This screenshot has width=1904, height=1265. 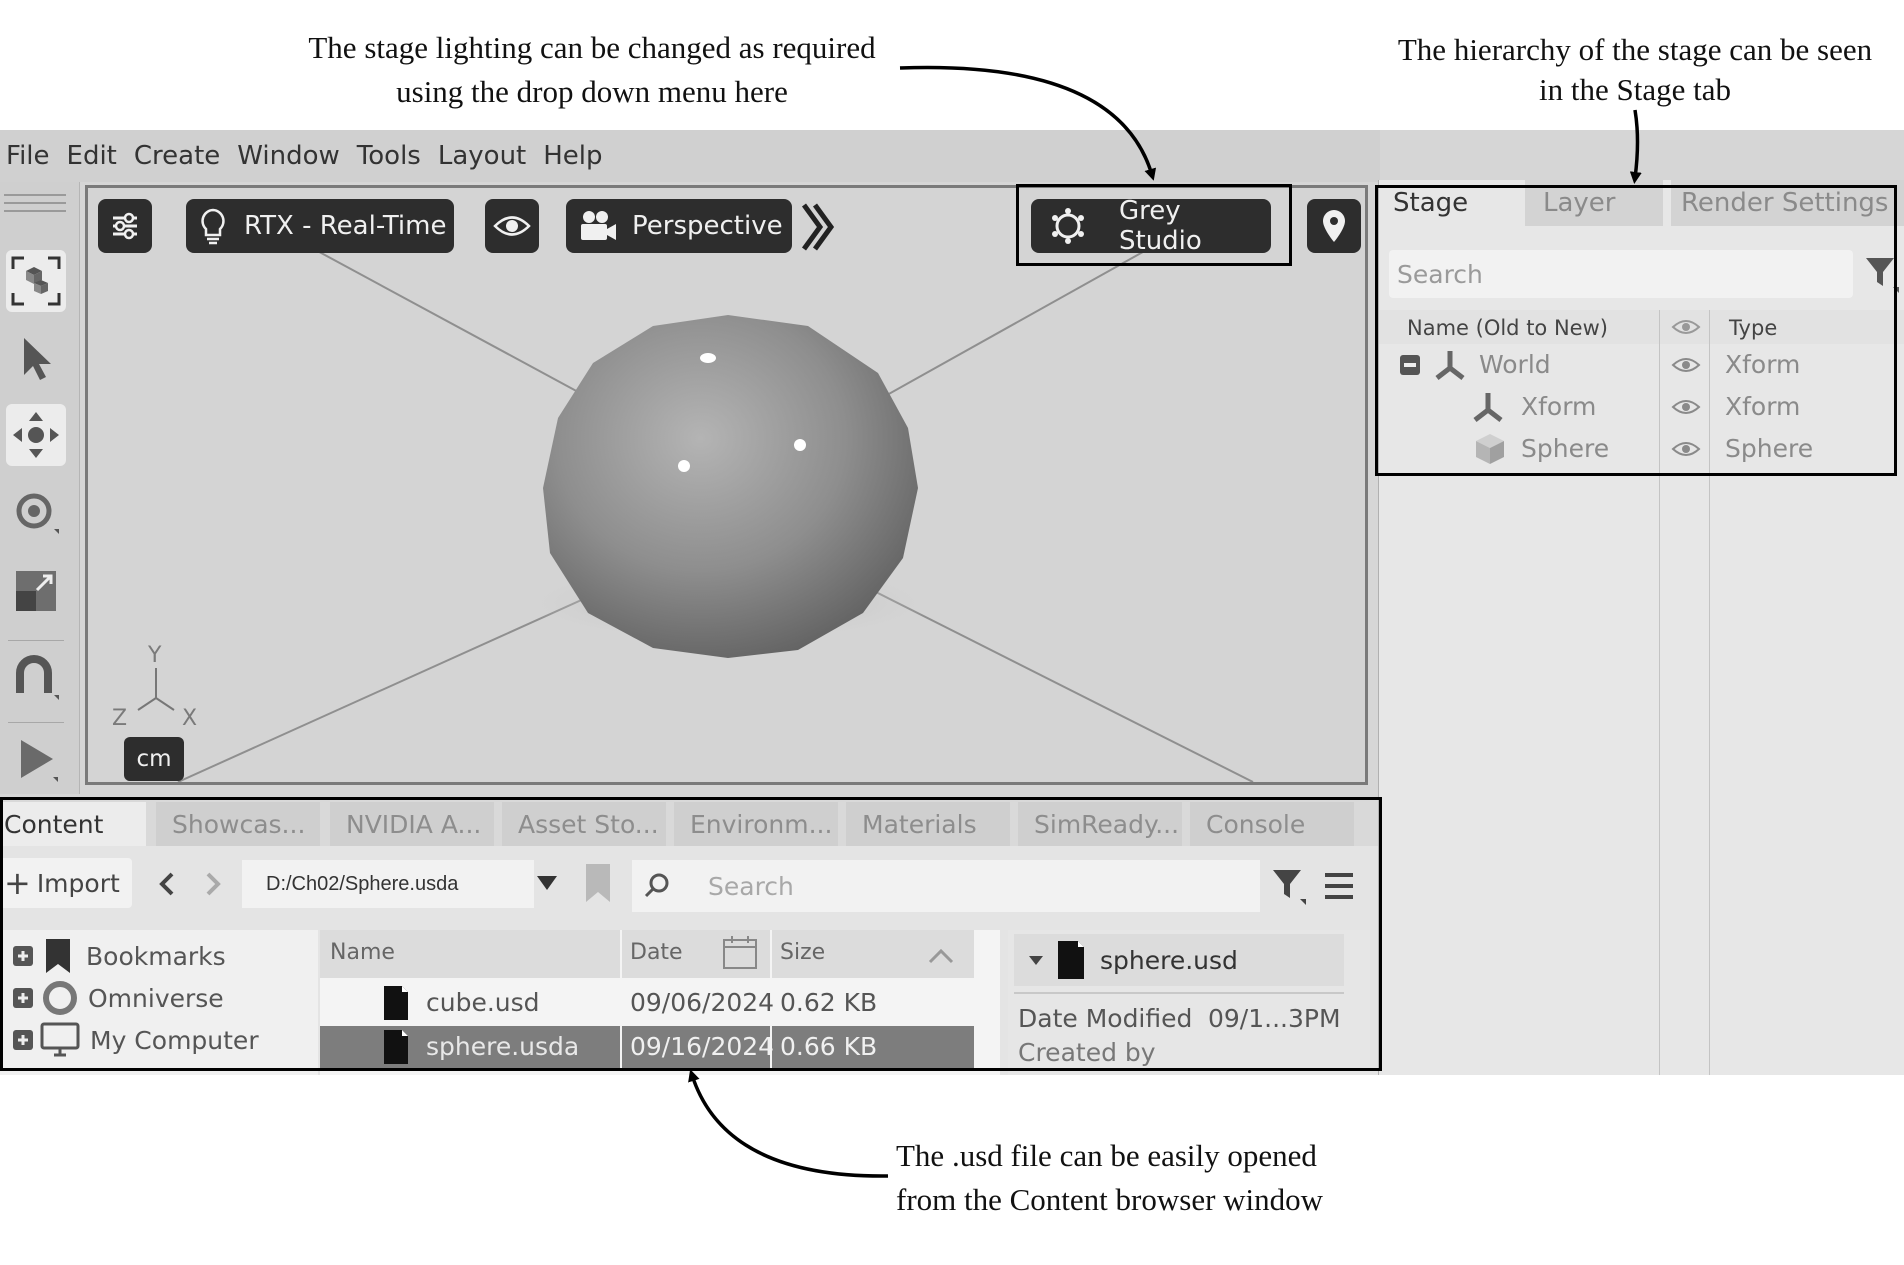 I want to click on visibility-button, so click(x=512, y=226).